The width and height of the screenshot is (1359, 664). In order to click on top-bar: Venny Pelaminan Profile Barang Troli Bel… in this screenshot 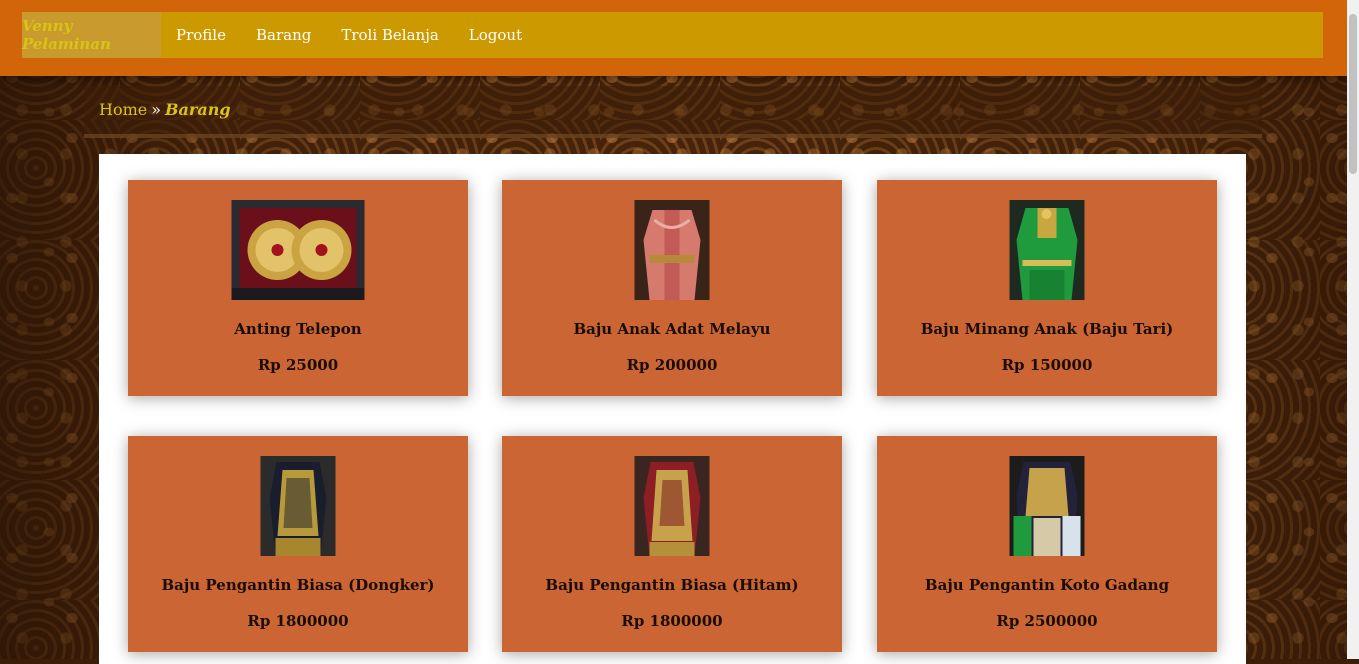, I will do `click(673, 38)`.